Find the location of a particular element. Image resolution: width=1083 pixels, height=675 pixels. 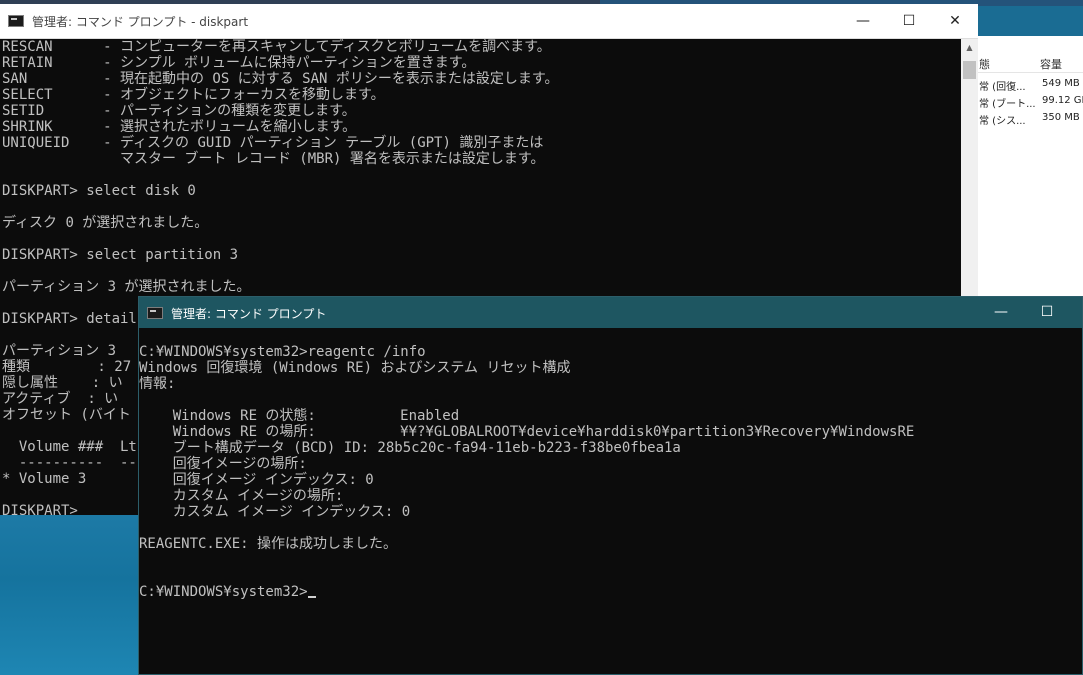

column-size-header: 容量 is located at coordinates (1051, 64).